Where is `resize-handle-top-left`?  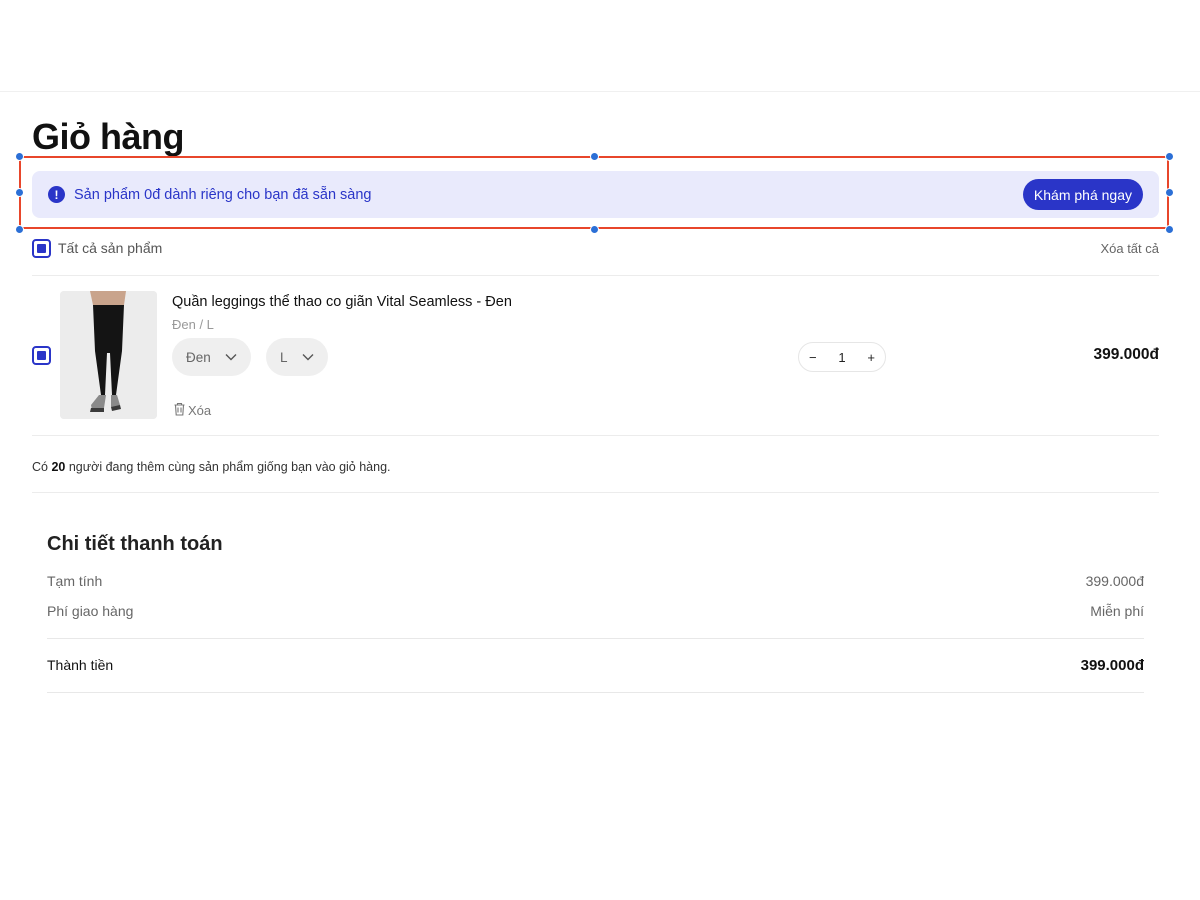
resize-handle-top-left is located at coordinates (19, 156).